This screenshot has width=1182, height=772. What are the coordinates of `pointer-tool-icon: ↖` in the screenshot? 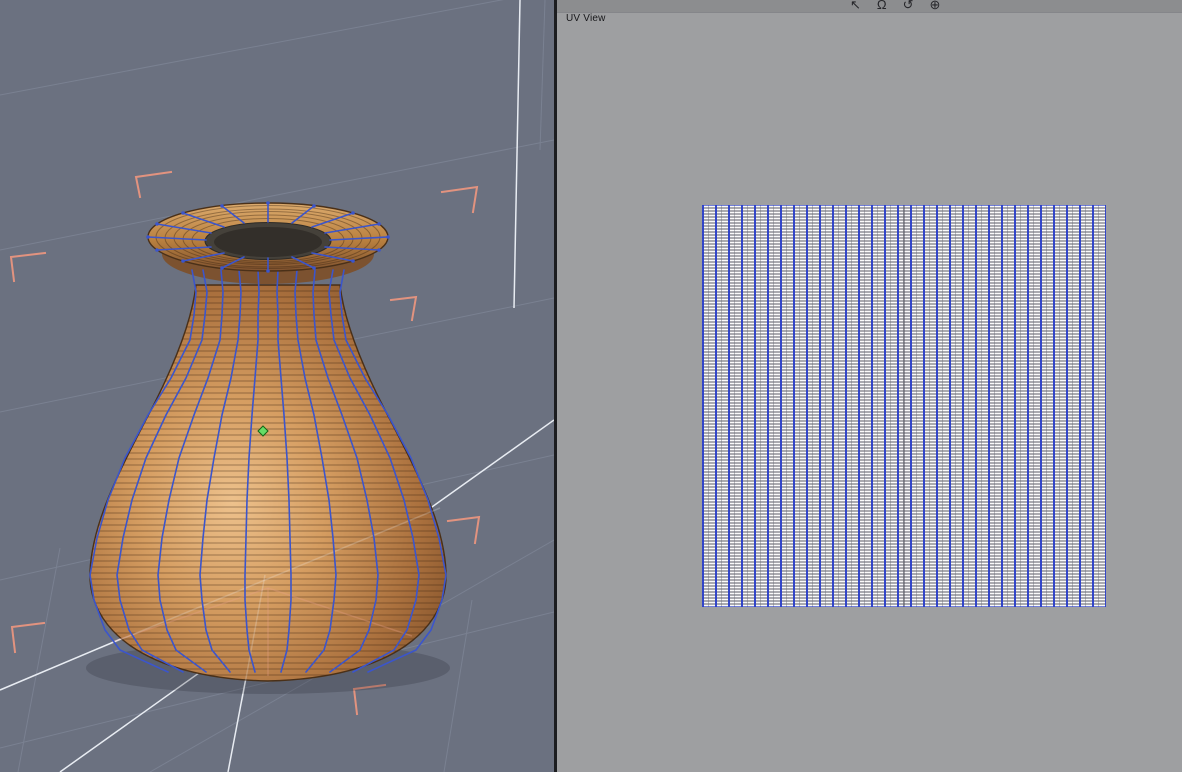 It's located at (855, 6).